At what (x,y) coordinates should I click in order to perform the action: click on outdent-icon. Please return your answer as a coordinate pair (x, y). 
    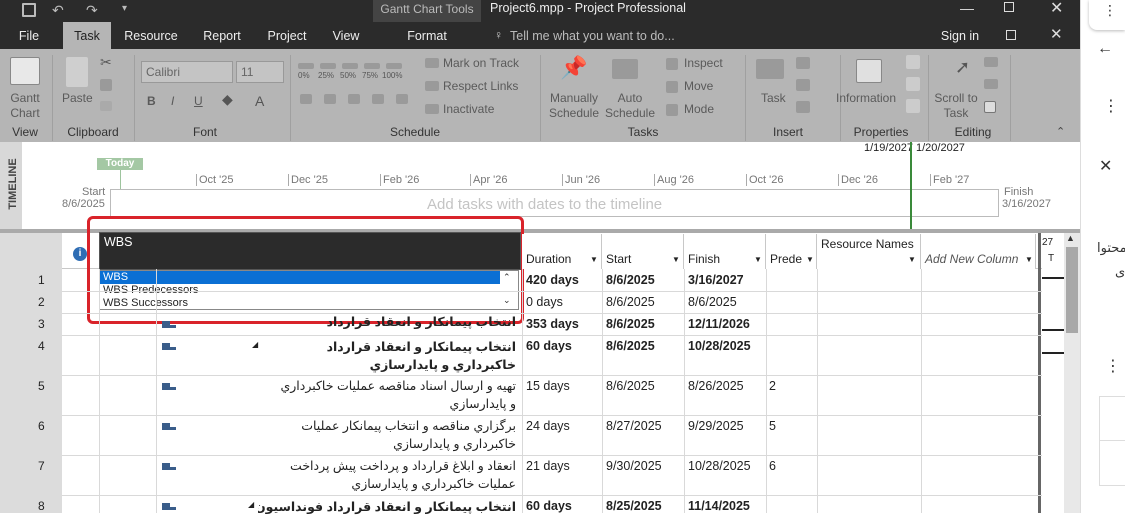
    Looking at the image, I should click on (330, 99).